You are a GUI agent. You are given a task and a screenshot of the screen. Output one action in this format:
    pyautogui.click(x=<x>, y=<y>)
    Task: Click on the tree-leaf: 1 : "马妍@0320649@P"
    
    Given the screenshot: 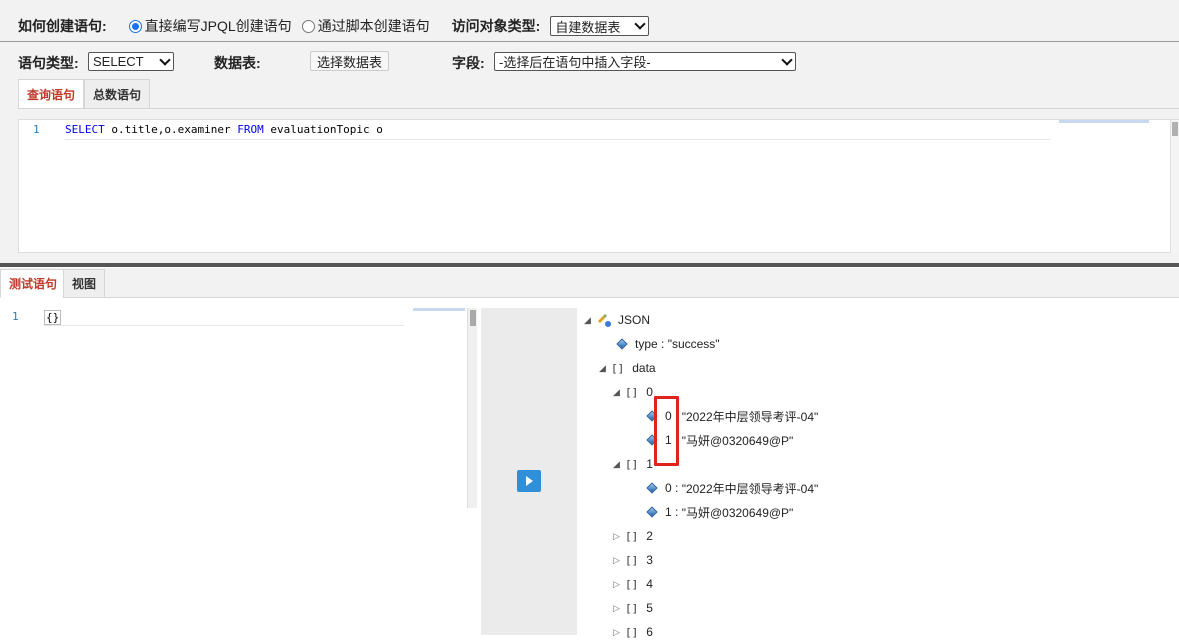 What is the action you would take?
    pyautogui.click(x=720, y=512)
    